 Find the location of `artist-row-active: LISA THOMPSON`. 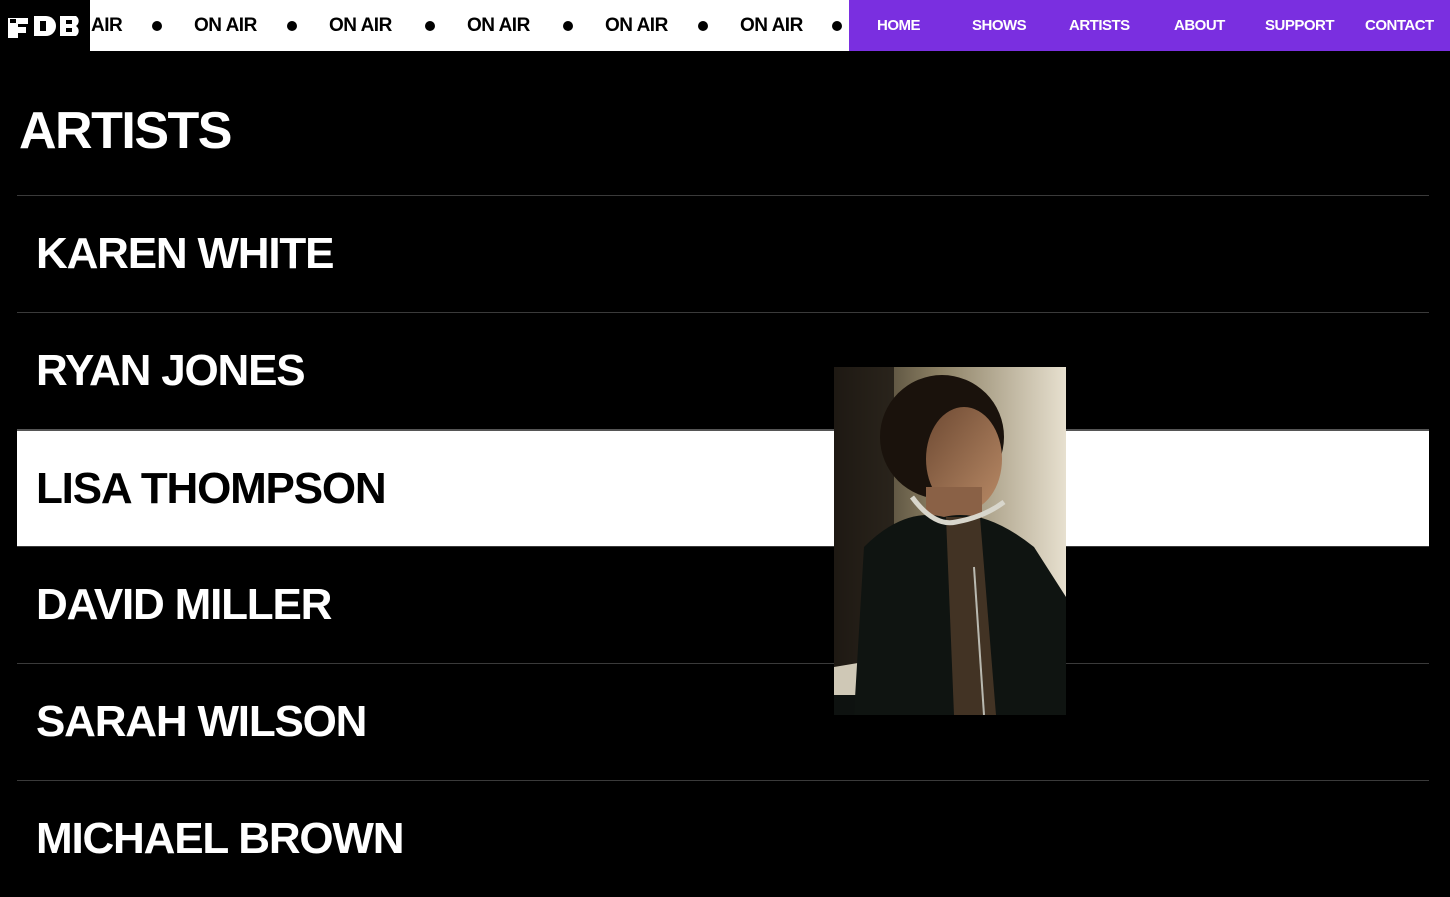

artist-row-active: LISA THOMPSON is located at coordinates (723, 487).